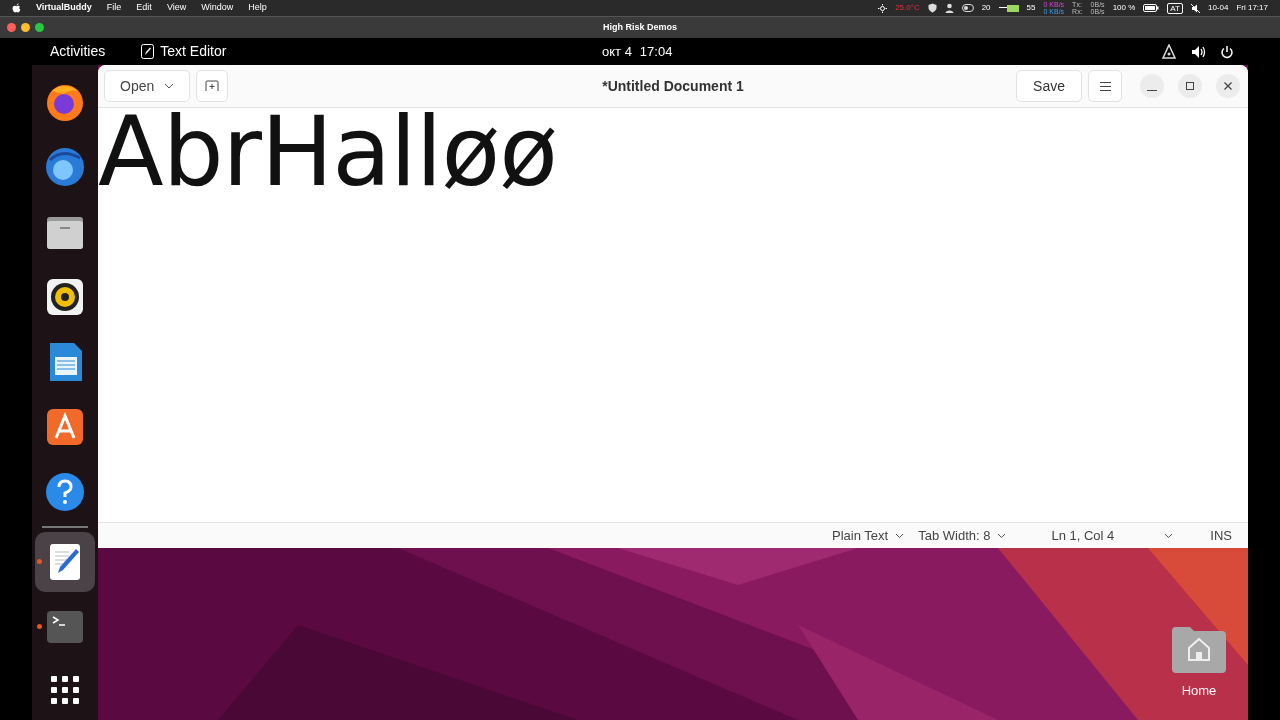 Image resolution: width=1280 pixels, height=720 pixels. I want to click on activities-button: Activities, so click(78, 51).